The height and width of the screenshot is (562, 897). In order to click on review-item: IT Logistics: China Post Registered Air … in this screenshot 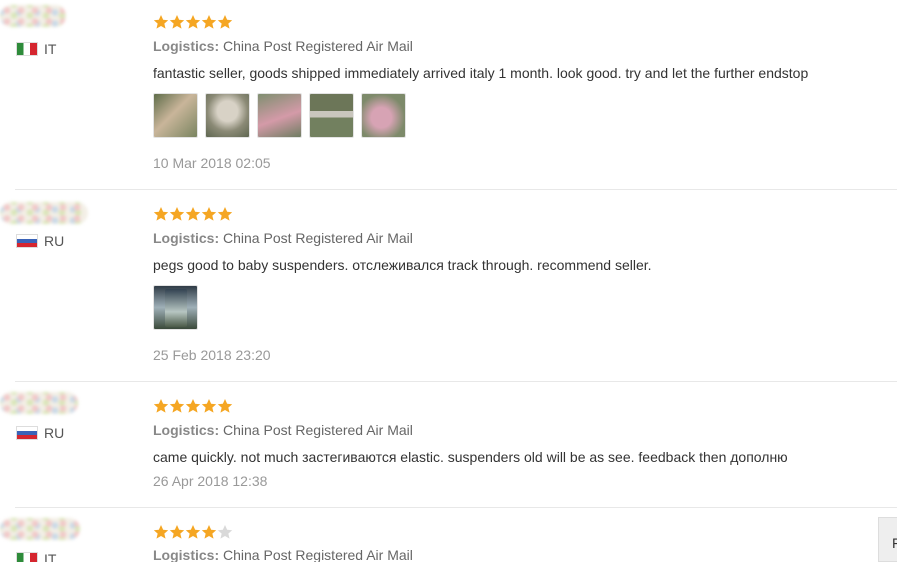, I will do `click(448, 535)`.